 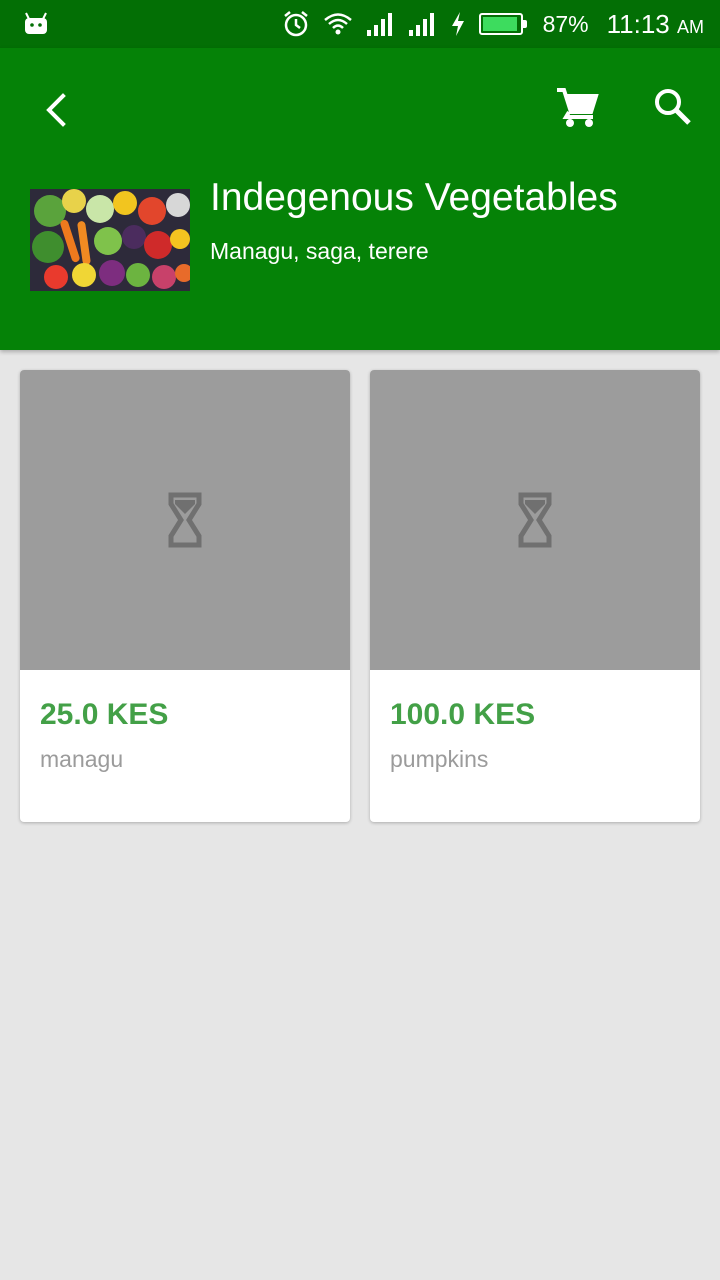 What do you see at coordinates (319, 251) in the screenshot?
I see `category-subtitle: Managu, saga, terere` at bounding box center [319, 251].